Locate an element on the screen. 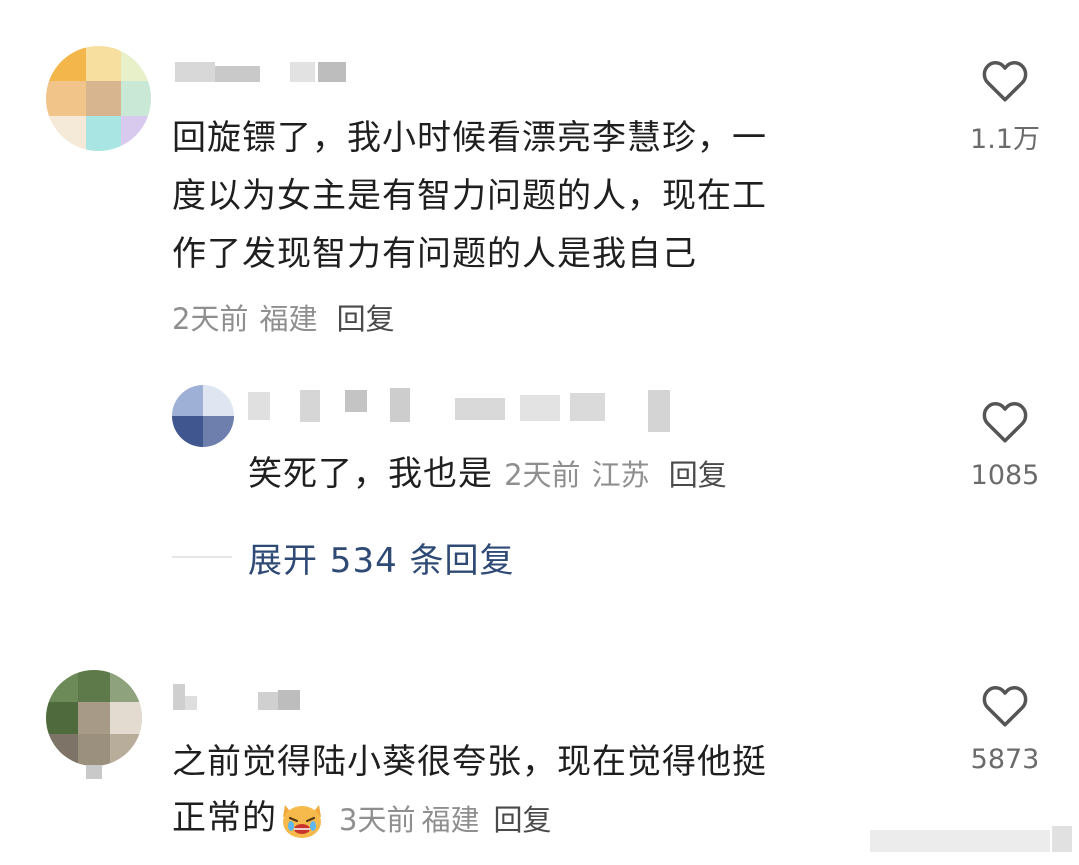 The width and height of the screenshot is (1079, 865). reply-body: 笑死了，我也是 2天前 江苏 回复 is located at coordinates (487, 474).